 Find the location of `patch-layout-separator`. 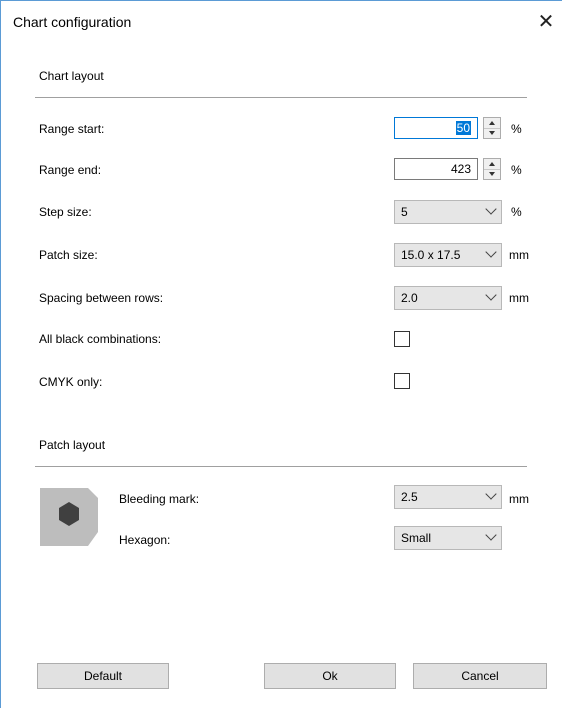

patch-layout-separator is located at coordinates (281, 466).